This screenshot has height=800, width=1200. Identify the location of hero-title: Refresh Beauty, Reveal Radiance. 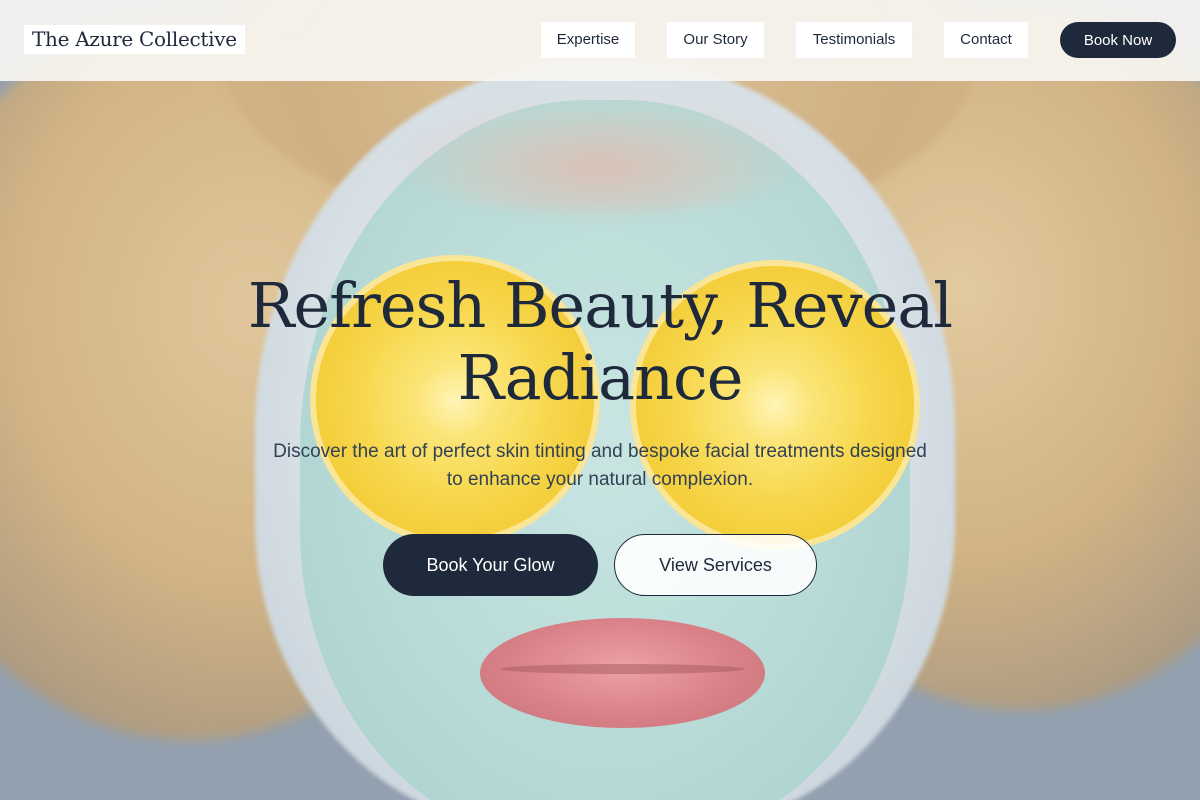
(600, 341).